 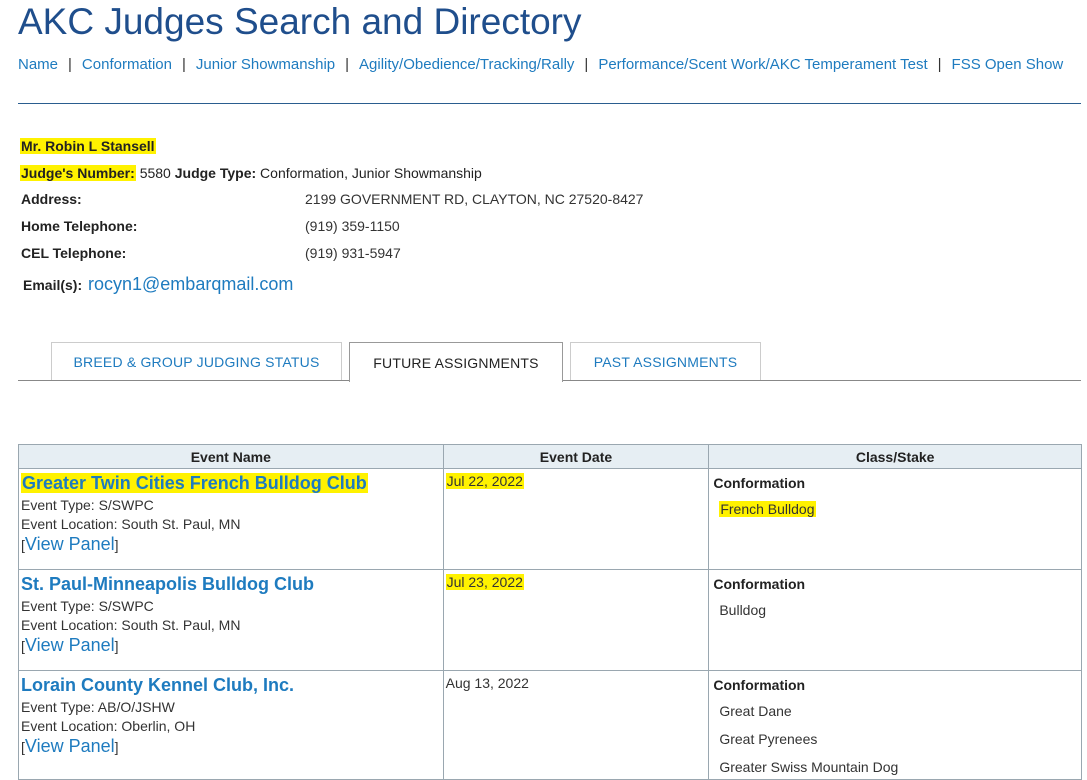 What do you see at coordinates (231, 456) in the screenshot?
I see `column-header-event-name: Event Name` at bounding box center [231, 456].